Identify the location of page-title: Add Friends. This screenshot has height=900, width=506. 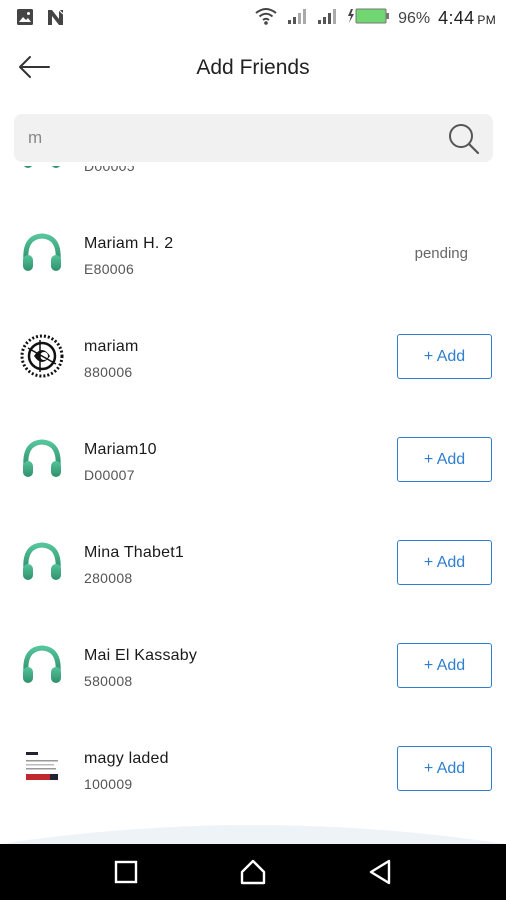
(253, 67).